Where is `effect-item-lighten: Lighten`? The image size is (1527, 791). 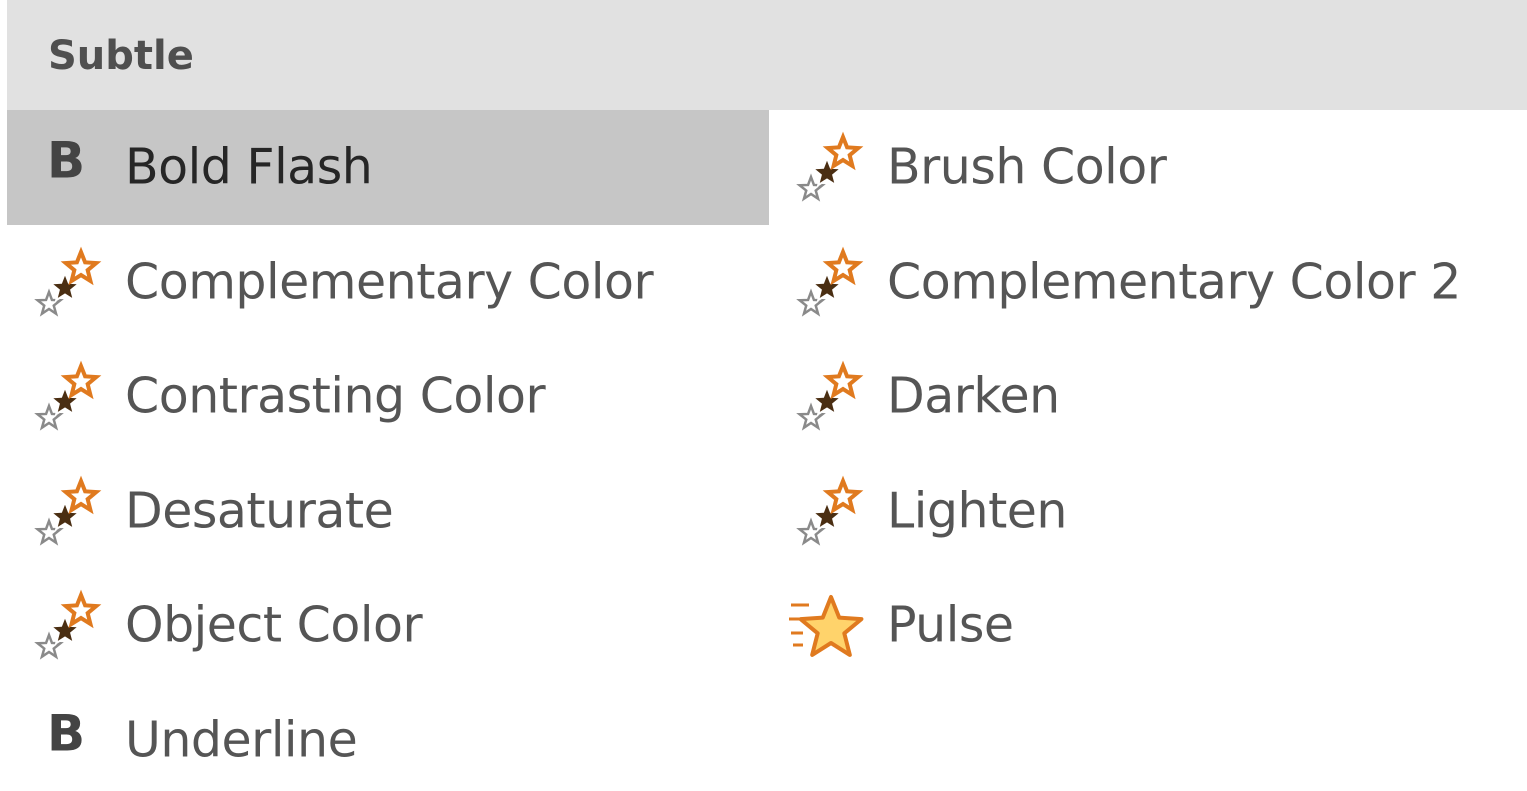
effect-item-lighten: Lighten is located at coordinates (1148, 511).